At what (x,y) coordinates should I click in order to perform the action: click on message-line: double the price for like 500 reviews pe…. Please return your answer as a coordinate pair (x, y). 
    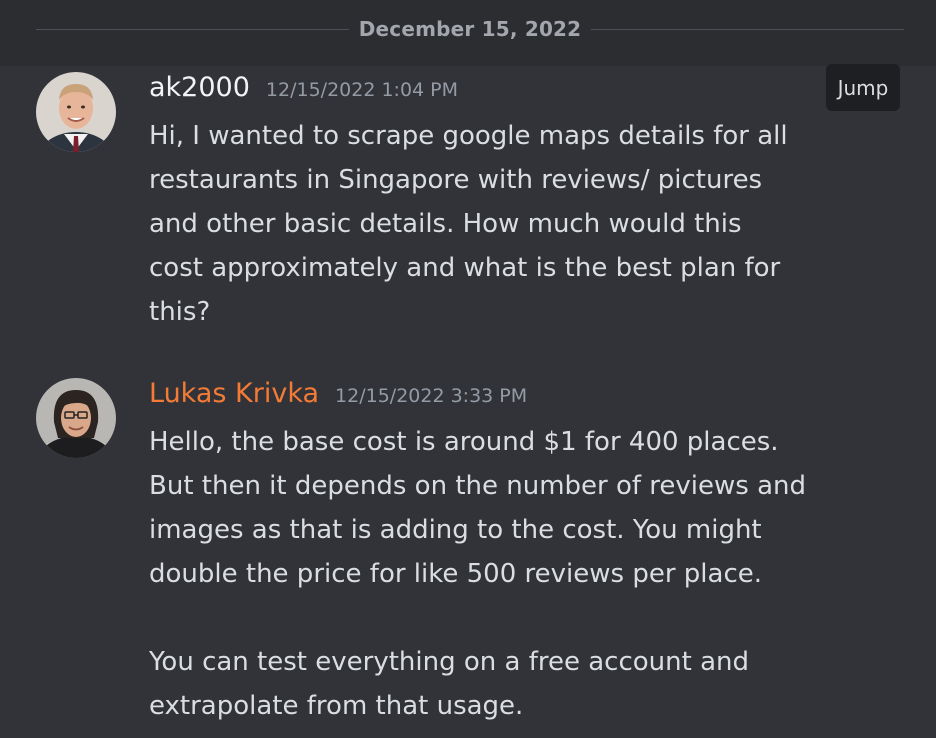
    Looking at the image, I should click on (455, 574).